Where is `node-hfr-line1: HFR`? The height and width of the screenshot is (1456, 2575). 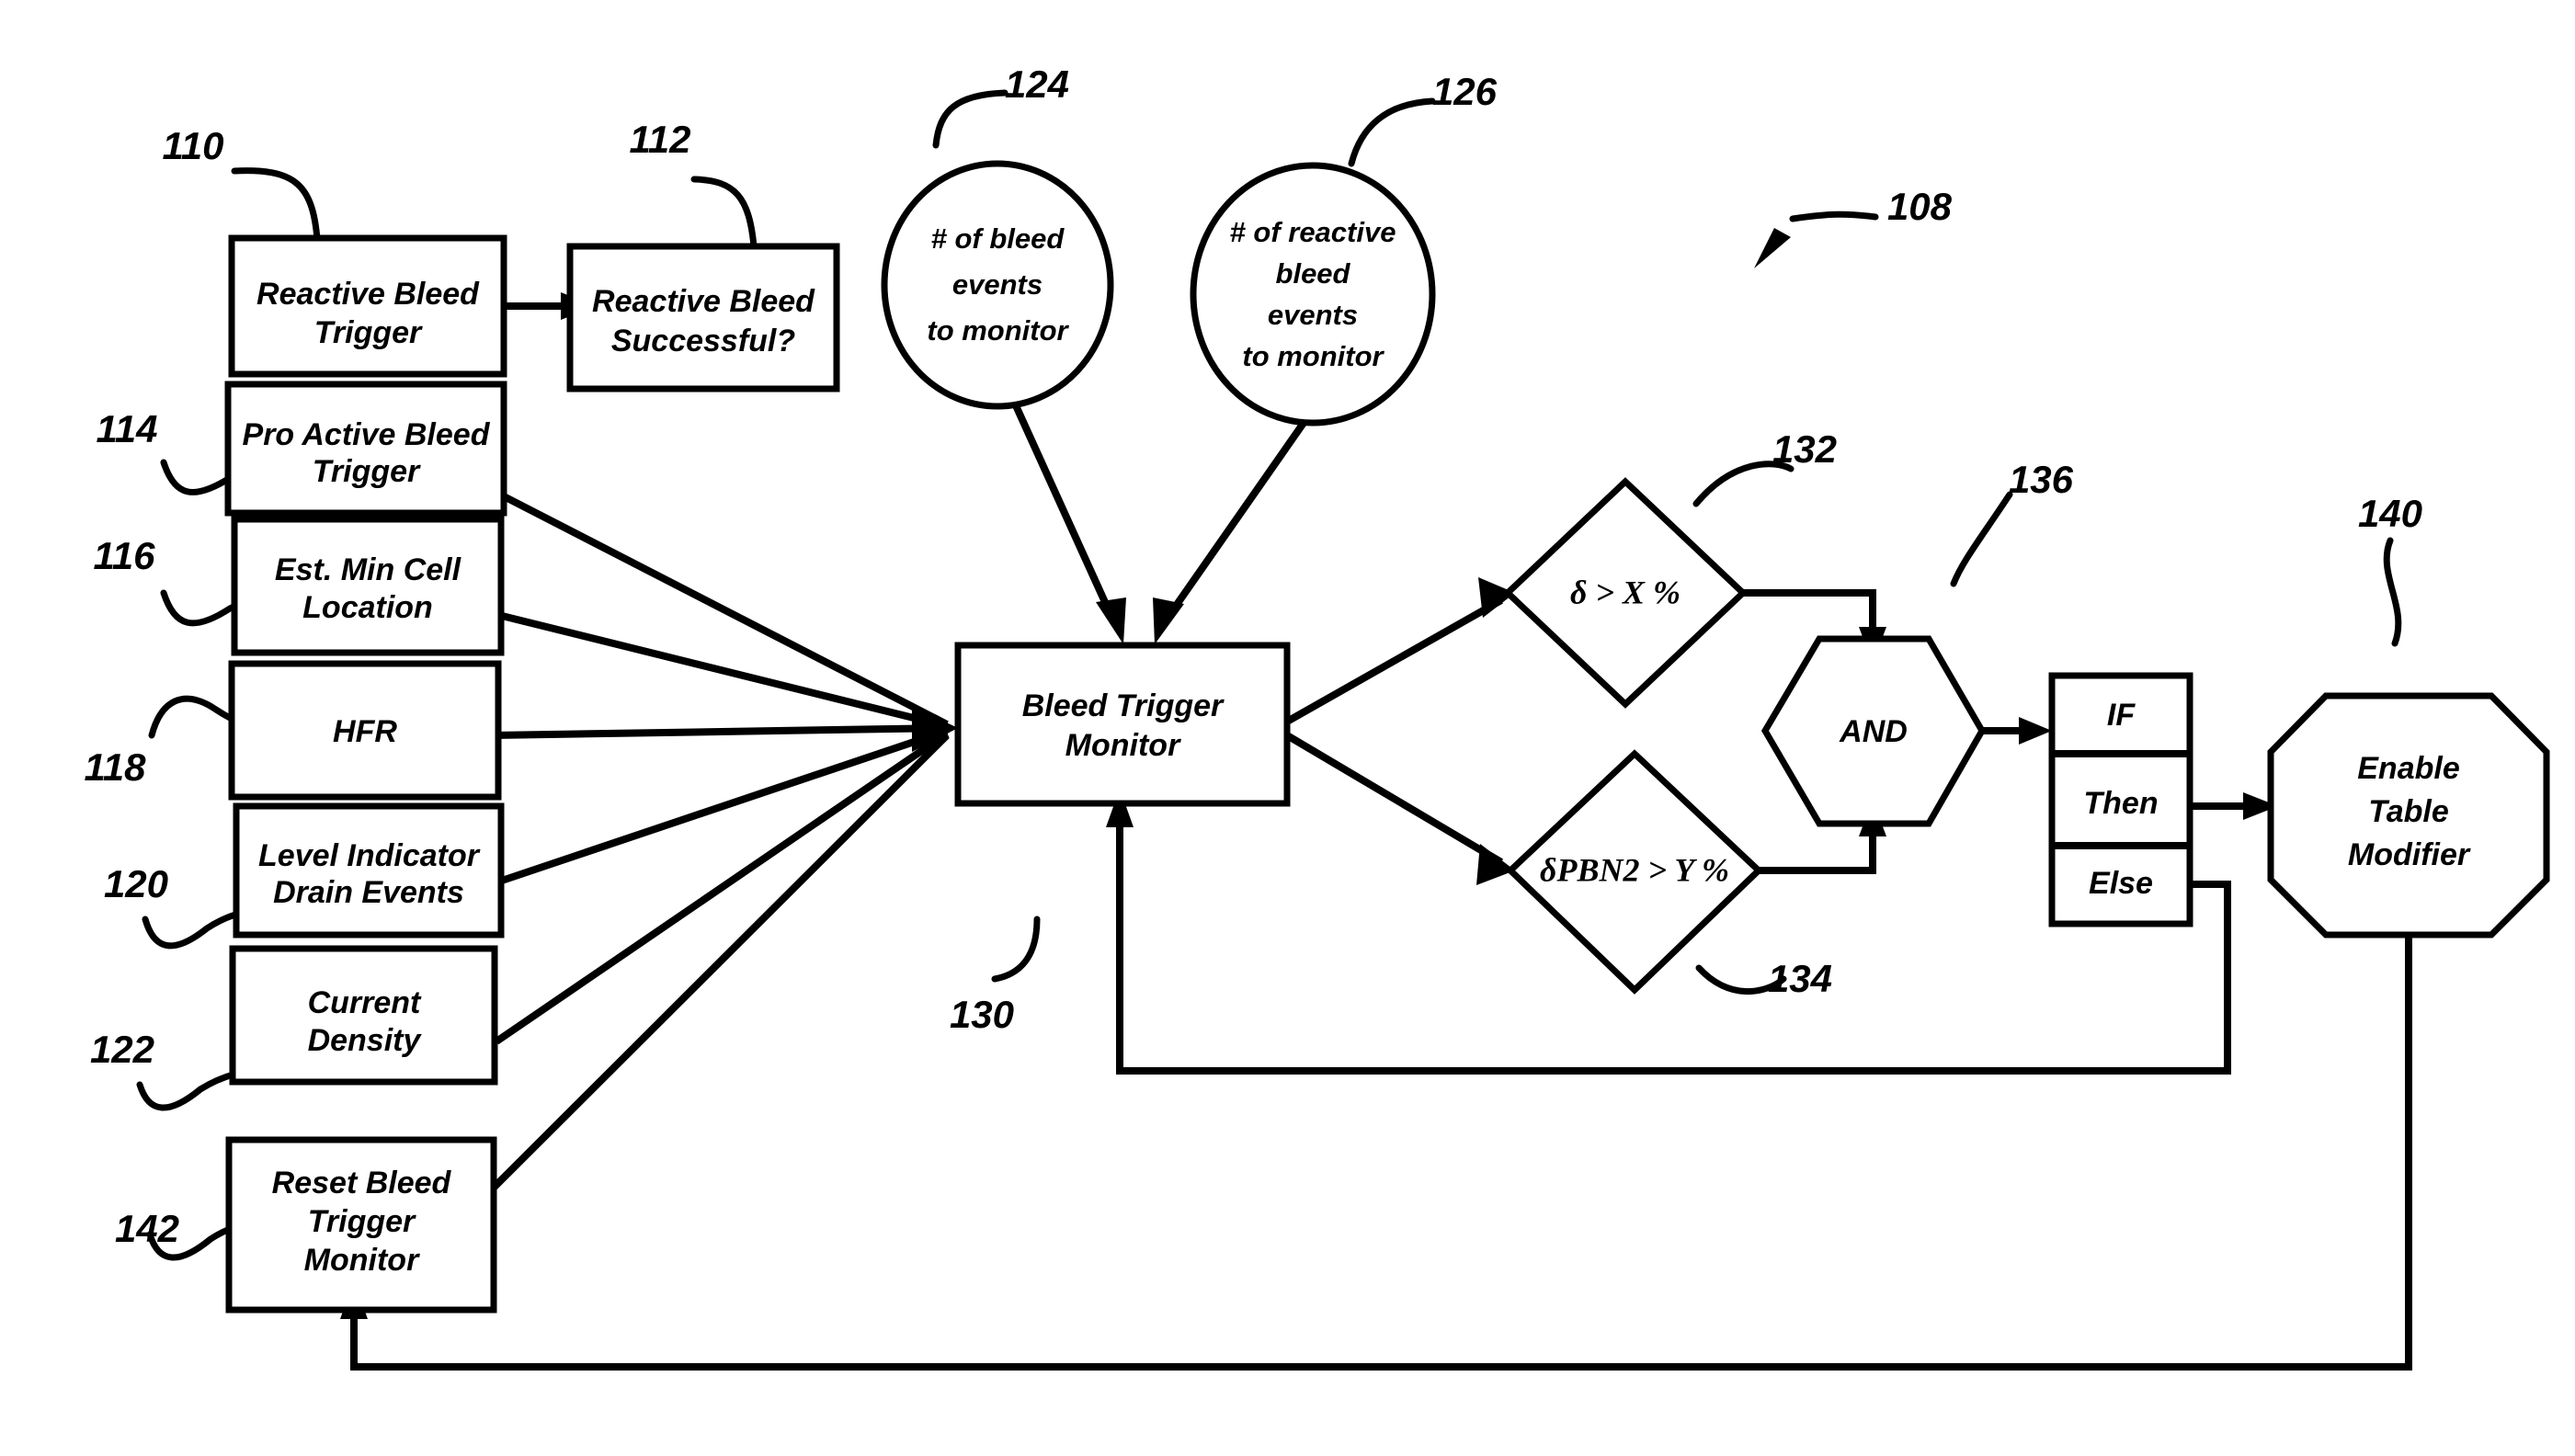
node-hfr-line1: HFR is located at coordinates (365, 731).